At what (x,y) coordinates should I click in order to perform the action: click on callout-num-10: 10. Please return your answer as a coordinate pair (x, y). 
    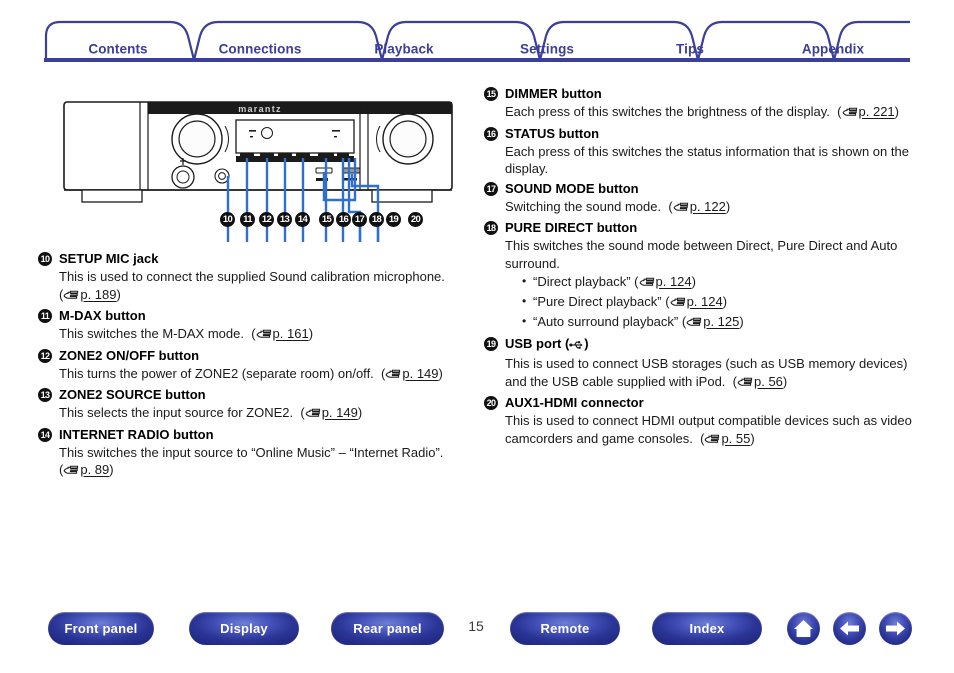
    Looking at the image, I should click on (227, 219).